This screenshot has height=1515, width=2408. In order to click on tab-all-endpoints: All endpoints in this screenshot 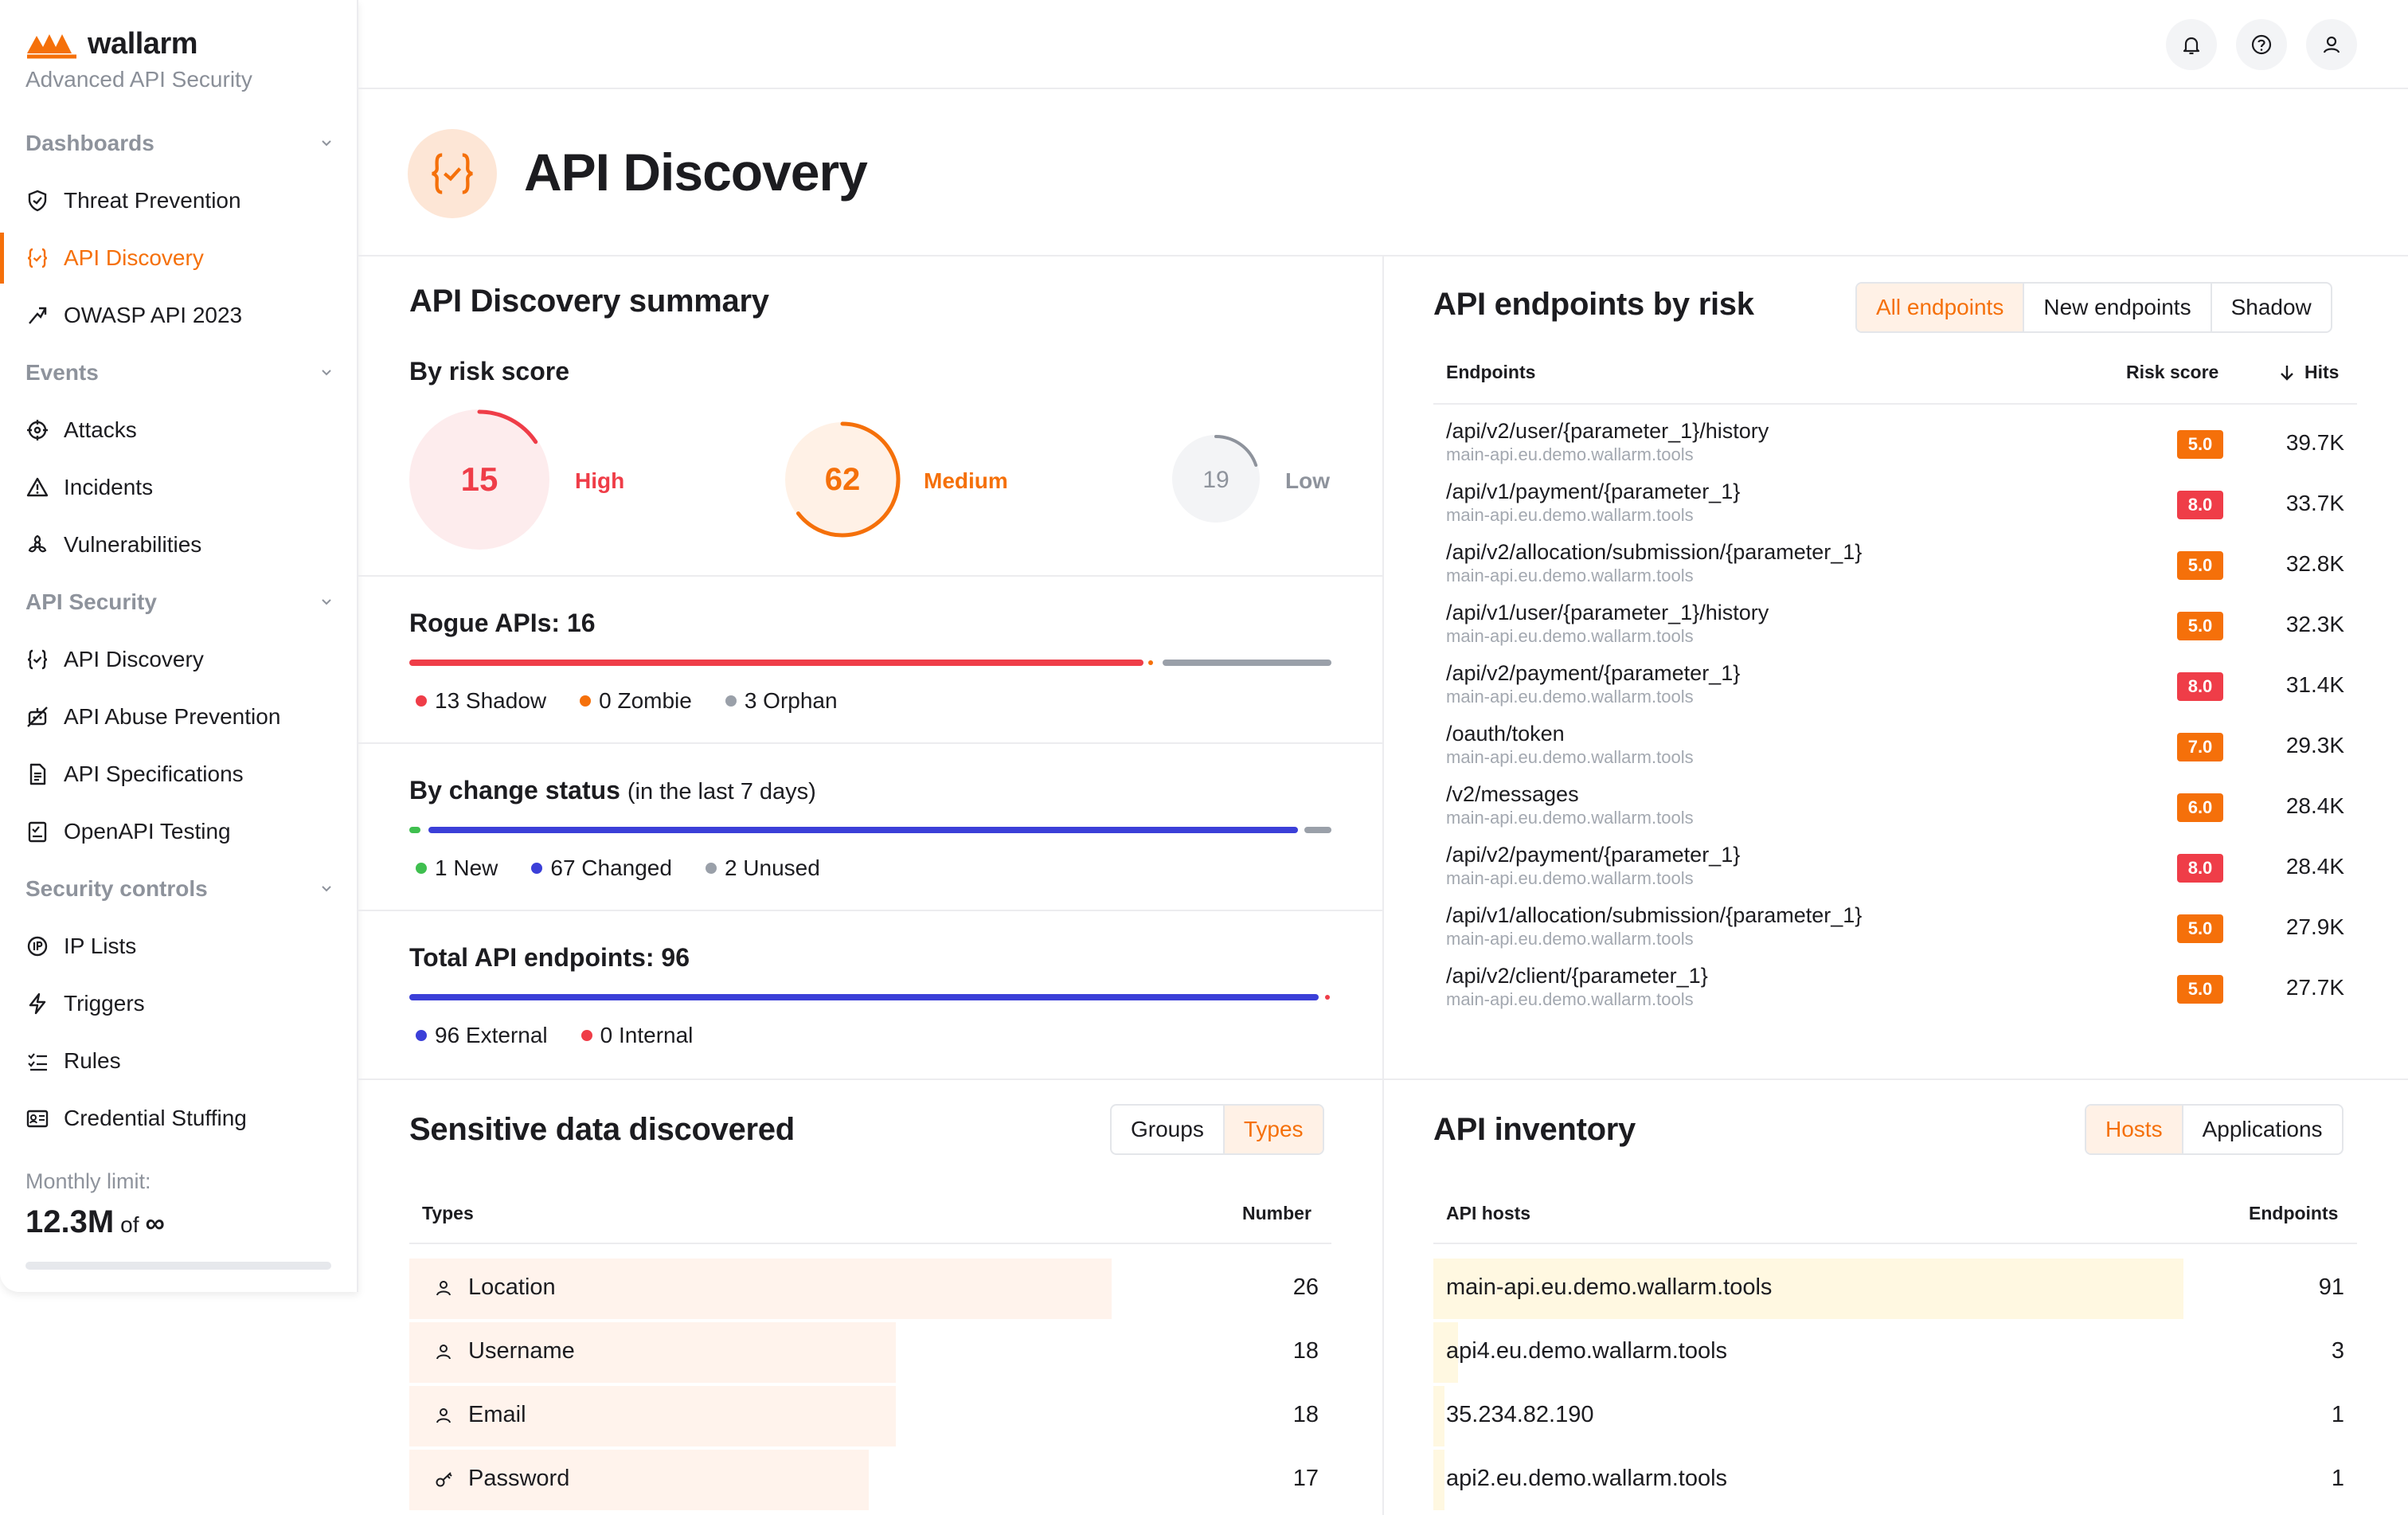, I will do `click(1941, 308)`.